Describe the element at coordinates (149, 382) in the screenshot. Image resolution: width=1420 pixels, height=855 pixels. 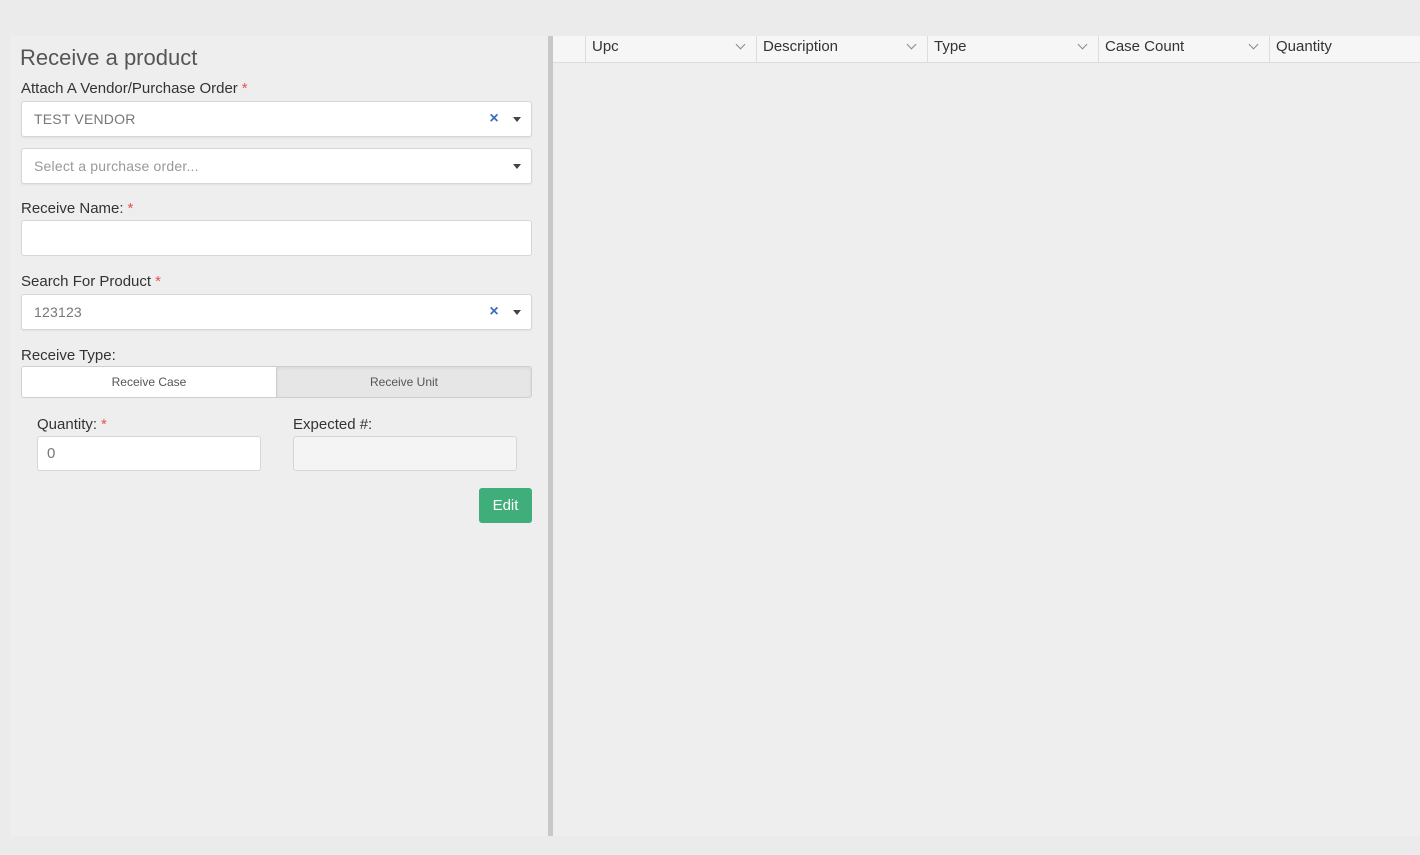
I see `receive-case-button: Receive Case` at that location.